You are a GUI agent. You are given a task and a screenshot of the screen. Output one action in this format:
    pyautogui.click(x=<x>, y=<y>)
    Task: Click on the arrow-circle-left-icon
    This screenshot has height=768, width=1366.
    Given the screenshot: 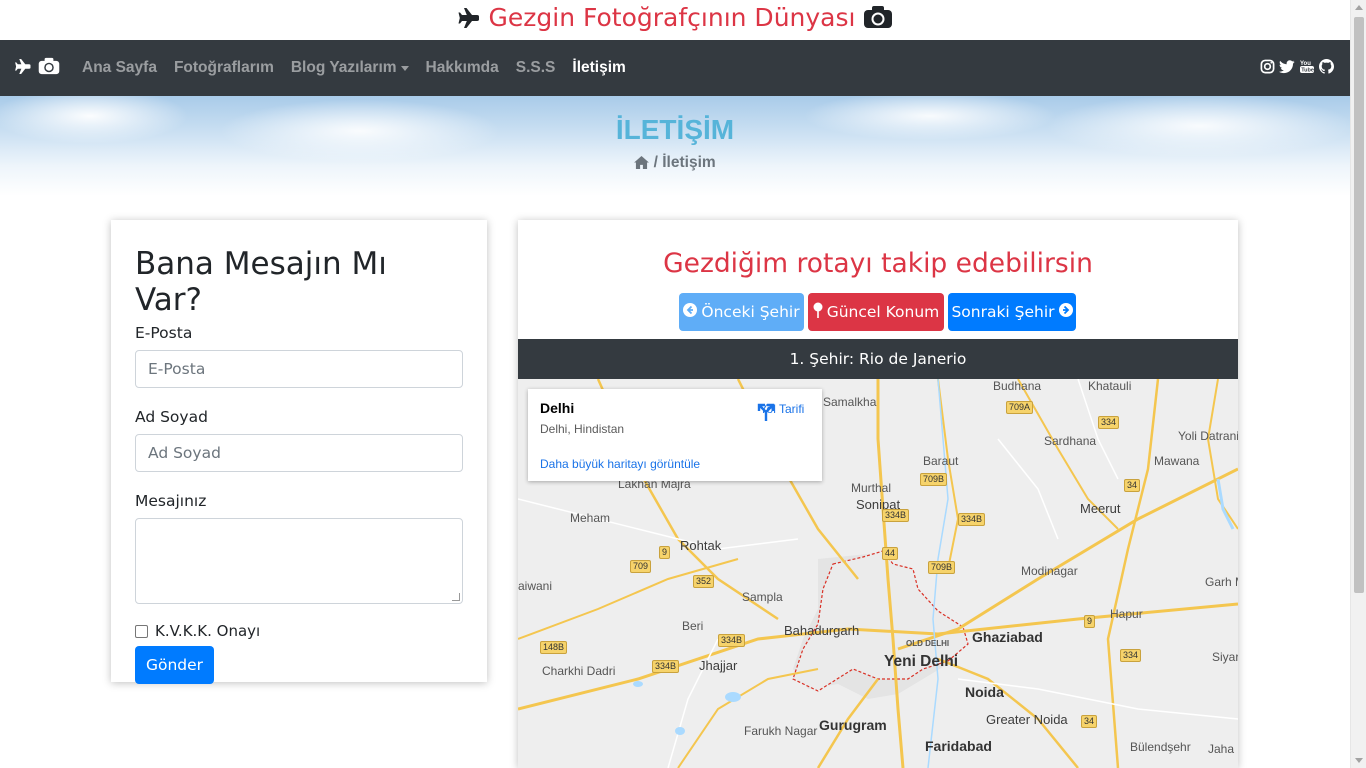 What is the action you would take?
    pyautogui.click(x=690, y=312)
    